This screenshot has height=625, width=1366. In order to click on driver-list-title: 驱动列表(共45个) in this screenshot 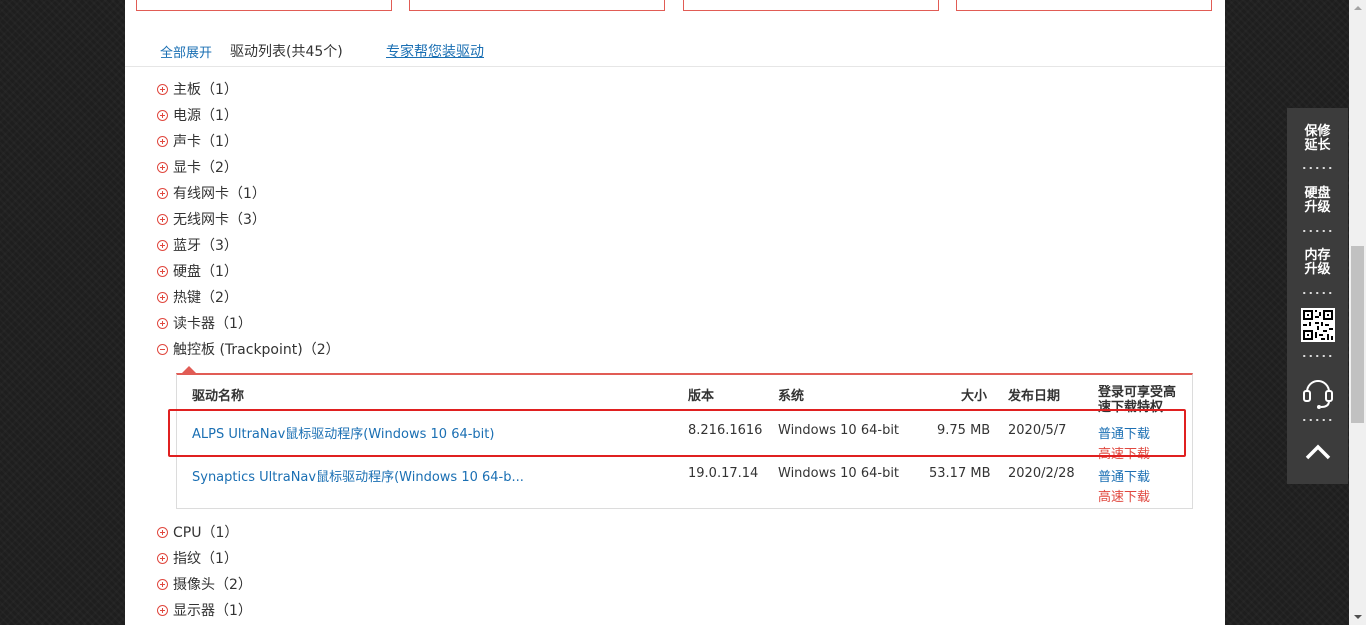, I will do `click(286, 52)`.